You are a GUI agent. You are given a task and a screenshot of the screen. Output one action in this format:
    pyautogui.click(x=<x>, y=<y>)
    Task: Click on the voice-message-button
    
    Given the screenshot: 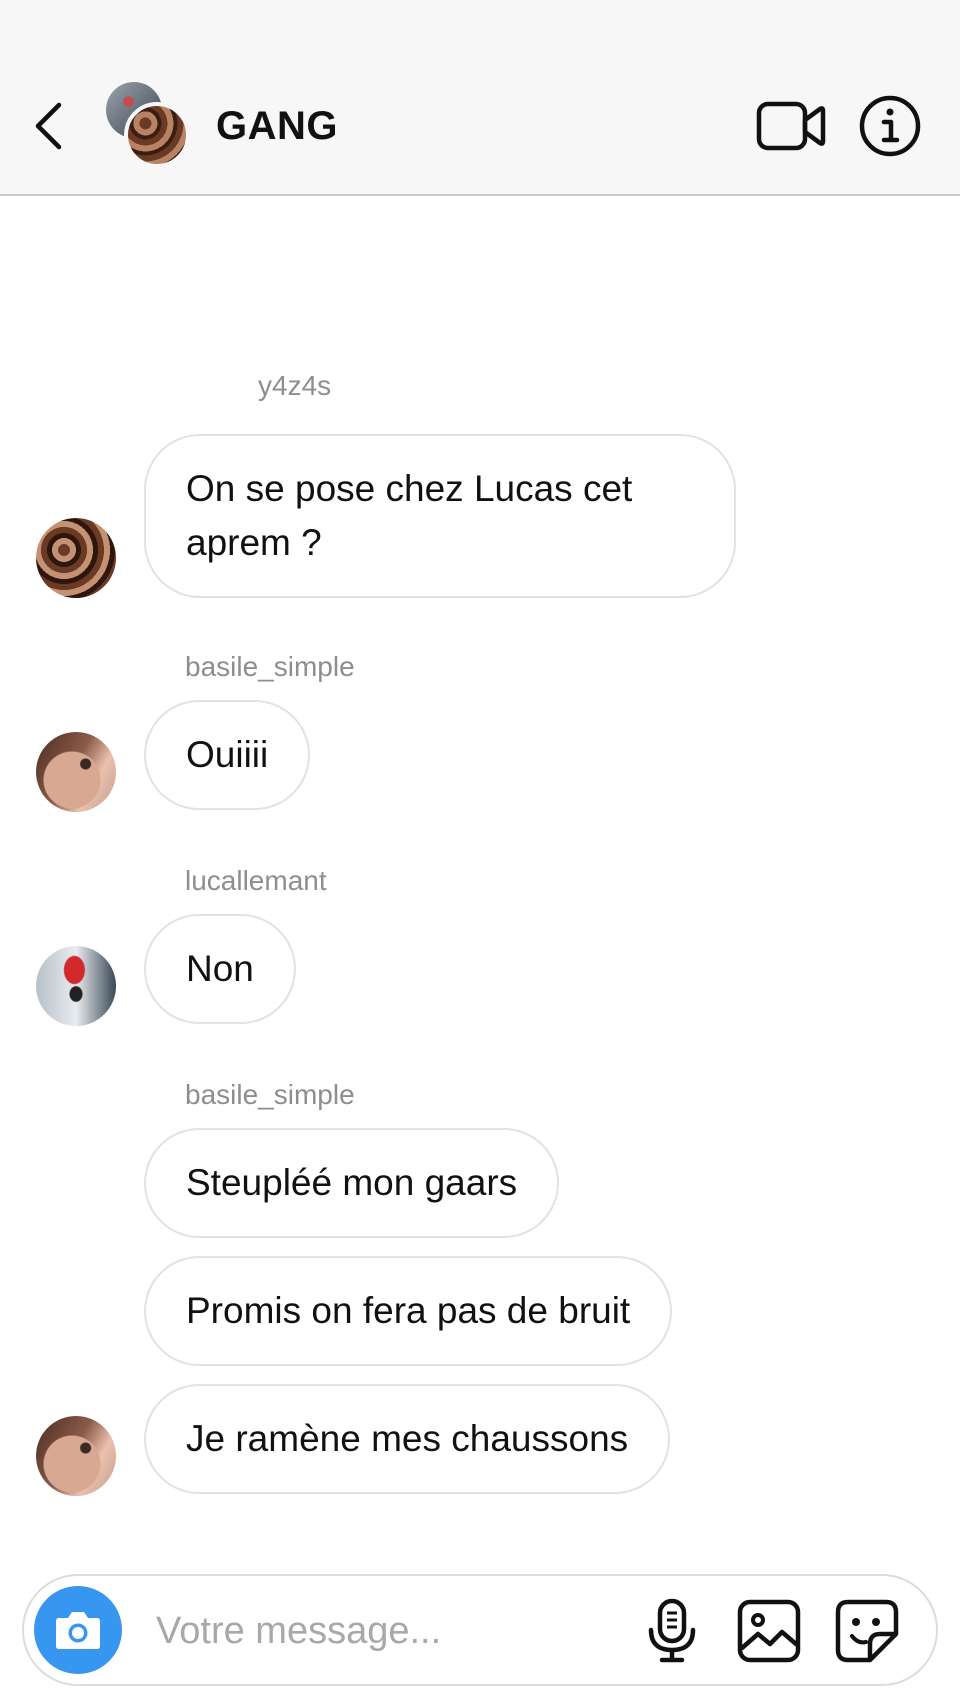 What is the action you would take?
    pyautogui.click(x=672, y=1631)
    